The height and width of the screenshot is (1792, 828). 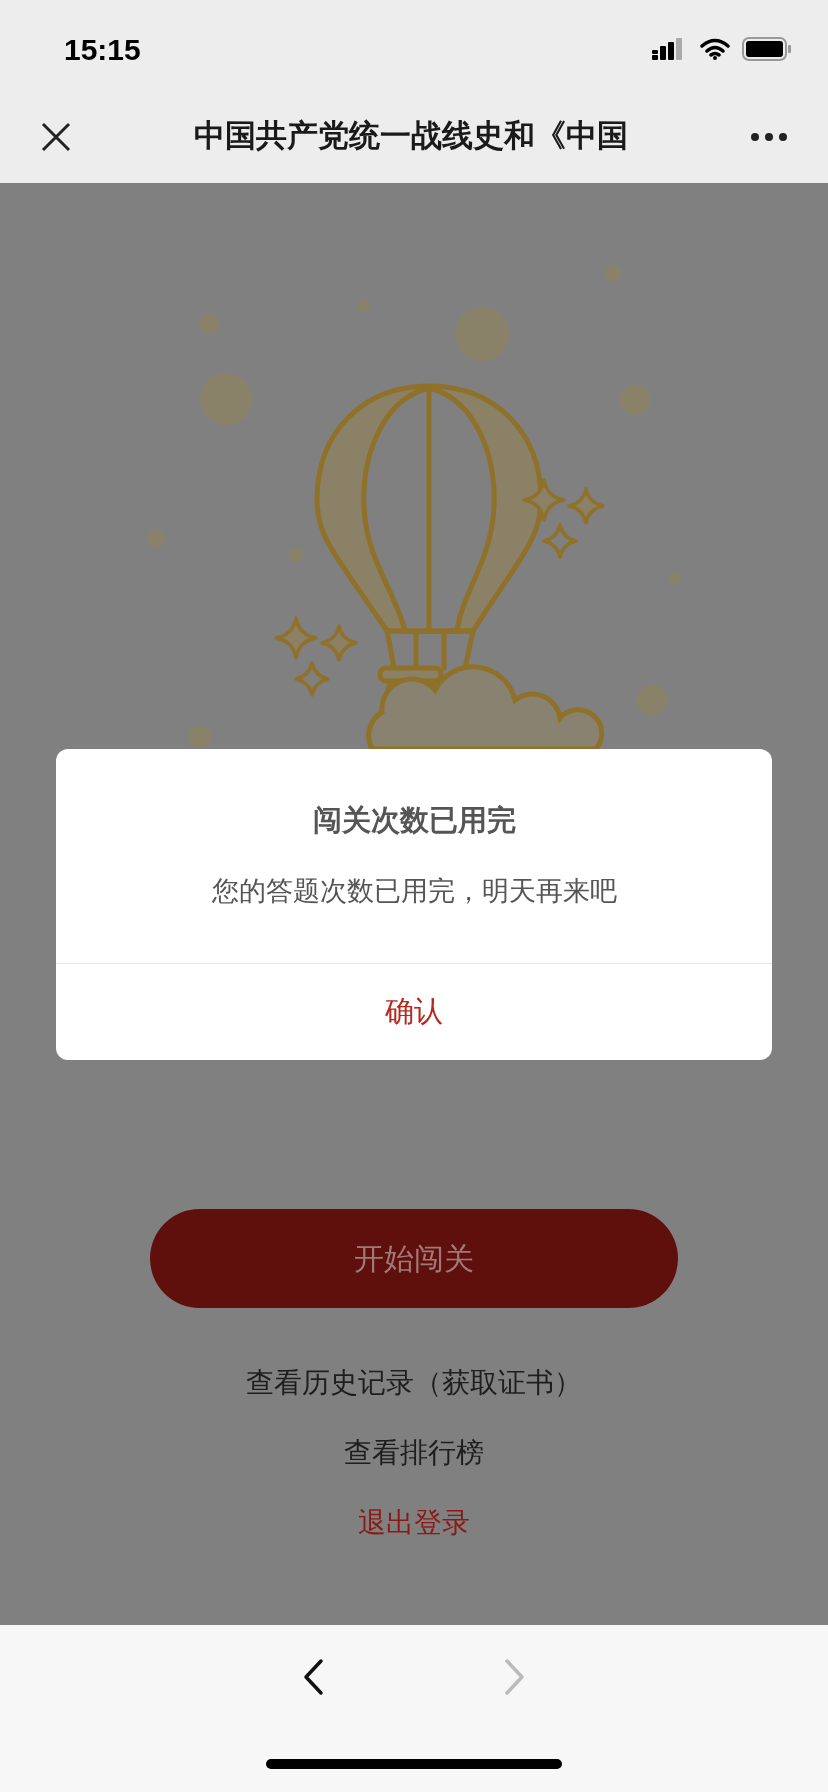 What do you see at coordinates (715, 49) in the screenshot?
I see `wifi-icon` at bounding box center [715, 49].